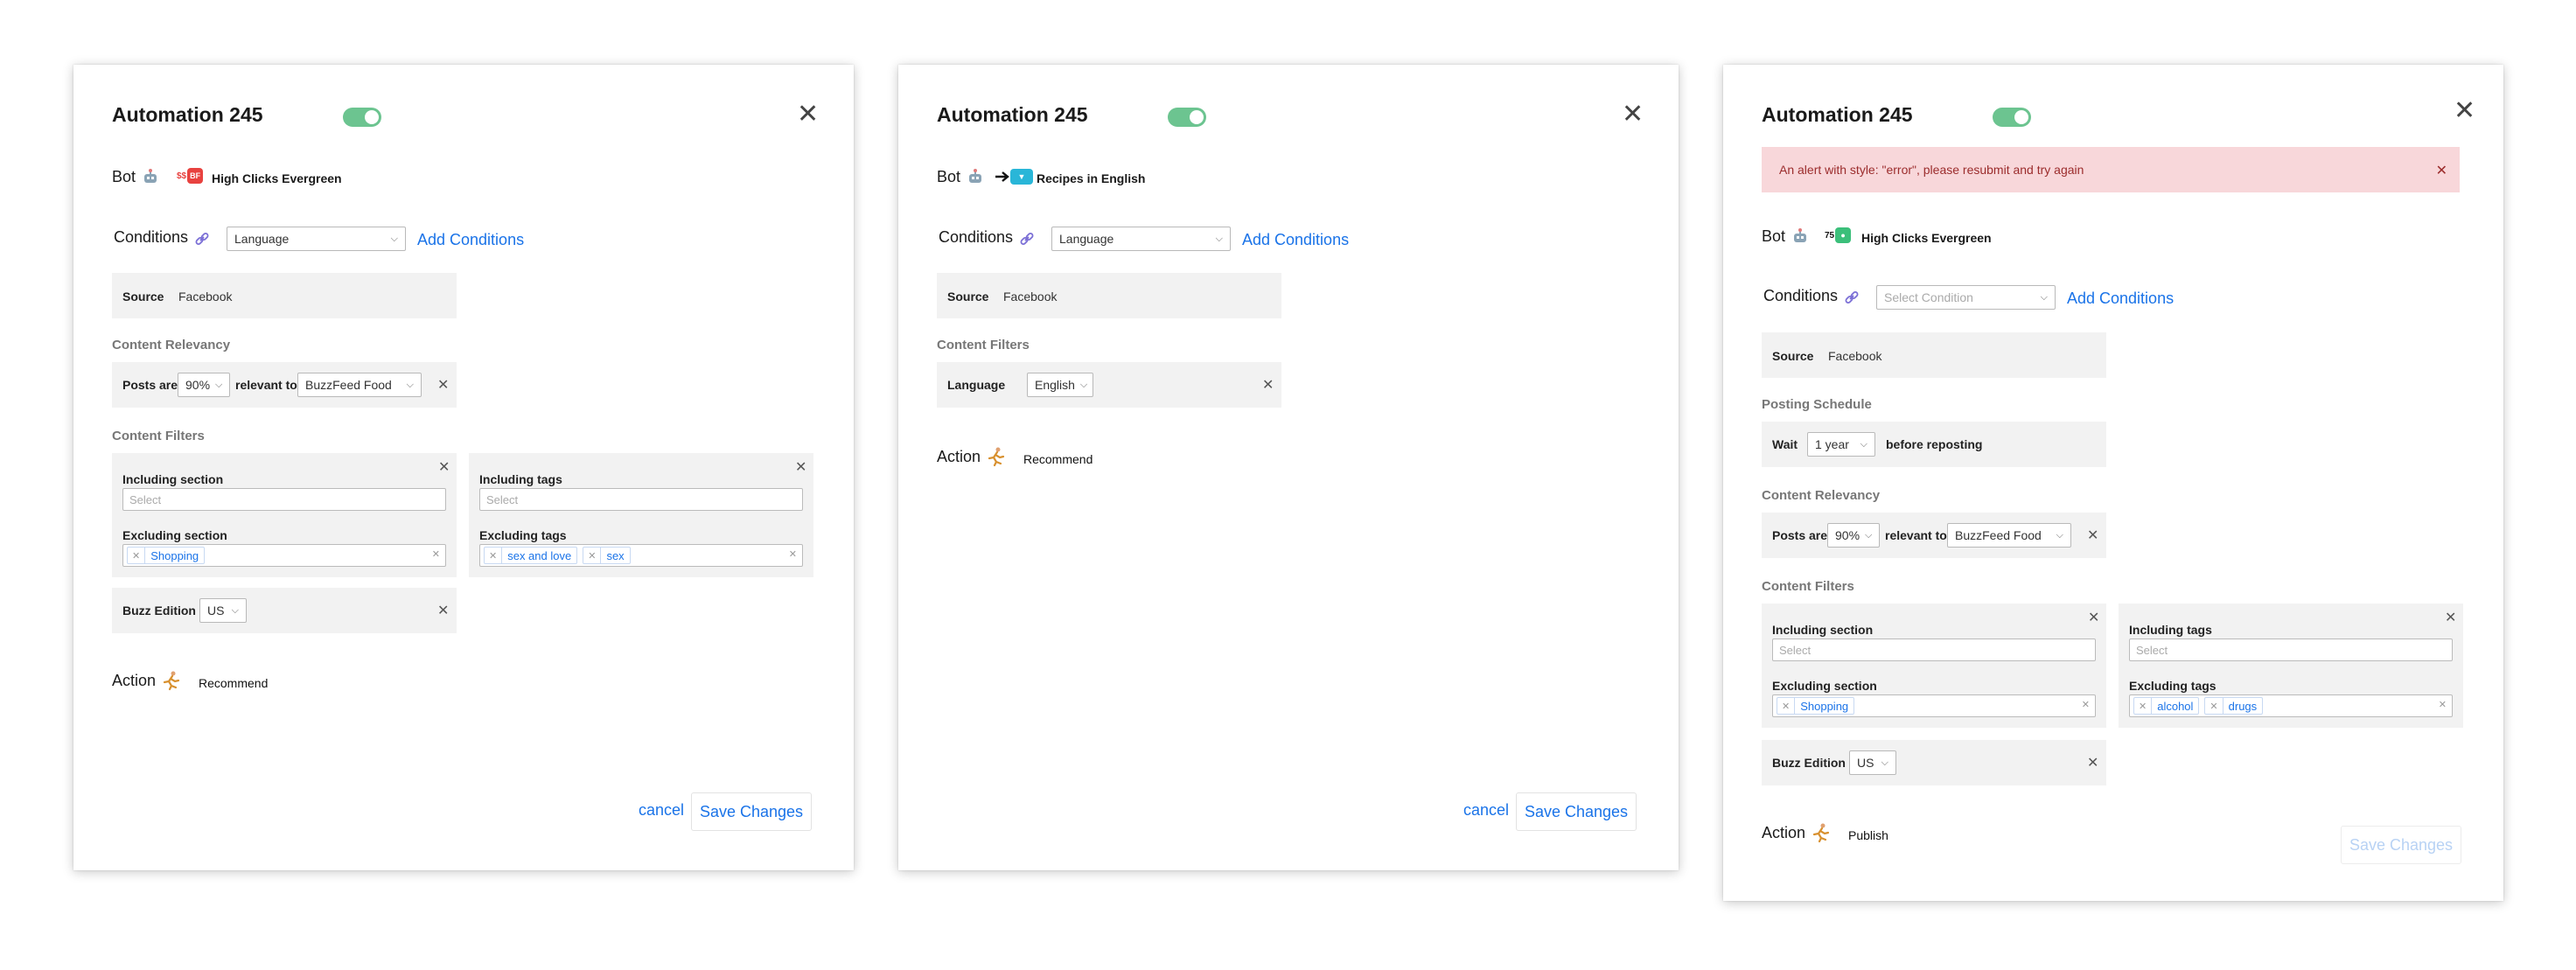 The height and width of the screenshot is (970, 2576). What do you see at coordinates (1823, 630) in the screenshot?
I see `including-section-label: Including section` at bounding box center [1823, 630].